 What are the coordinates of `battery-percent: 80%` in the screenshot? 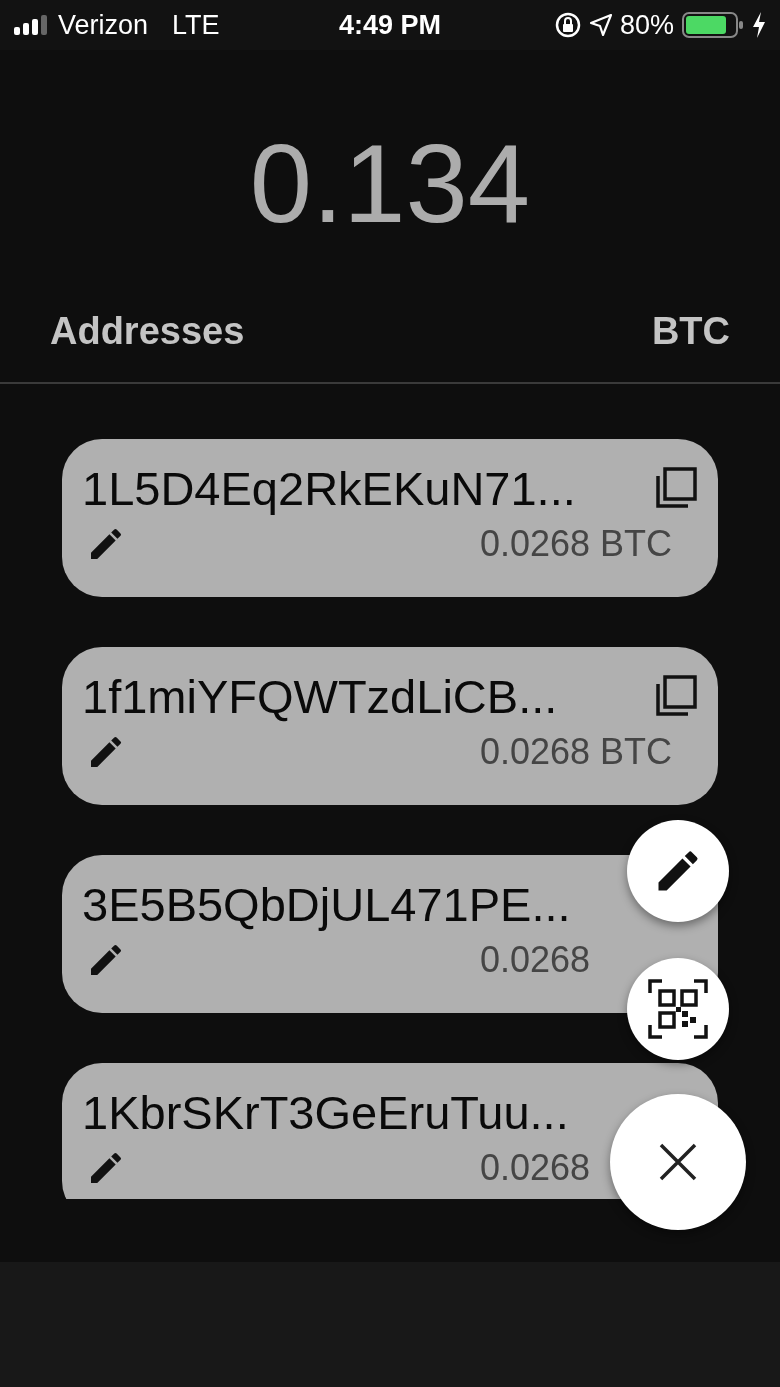 It's located at (646, 25).